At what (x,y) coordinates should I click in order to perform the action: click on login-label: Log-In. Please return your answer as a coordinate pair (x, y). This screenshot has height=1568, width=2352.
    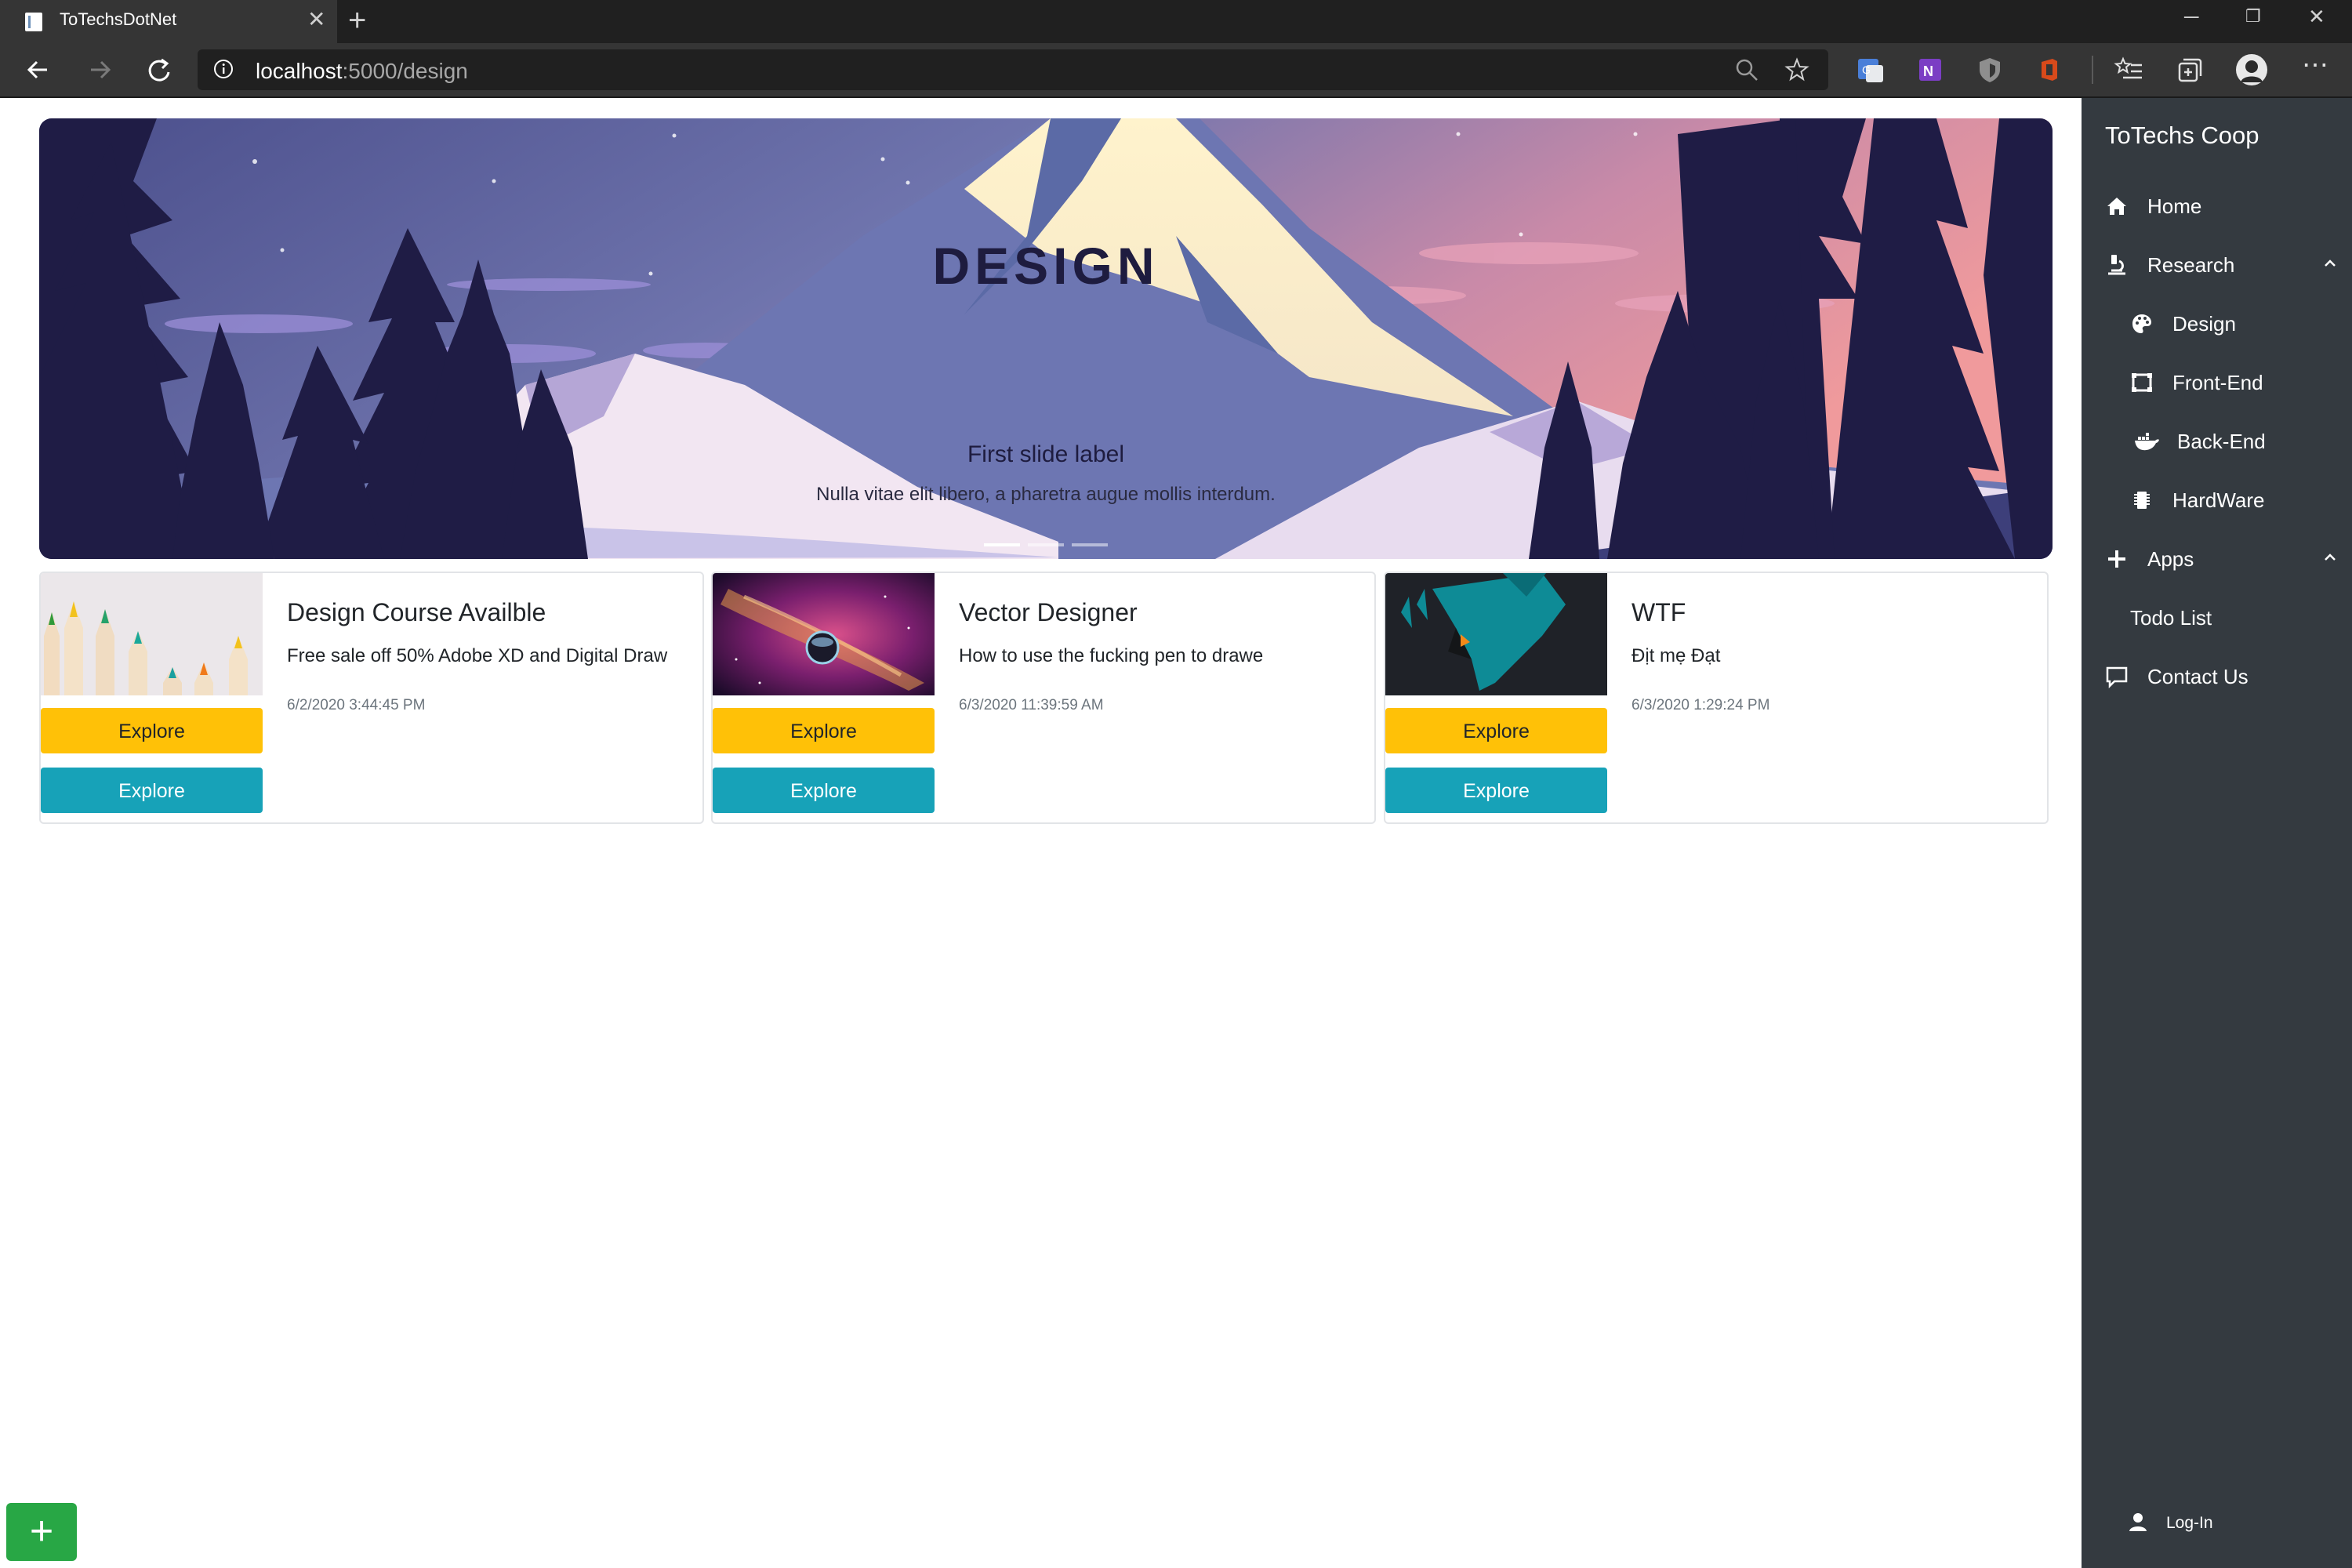
    Looking at the image, I should click on (2189, 1523).